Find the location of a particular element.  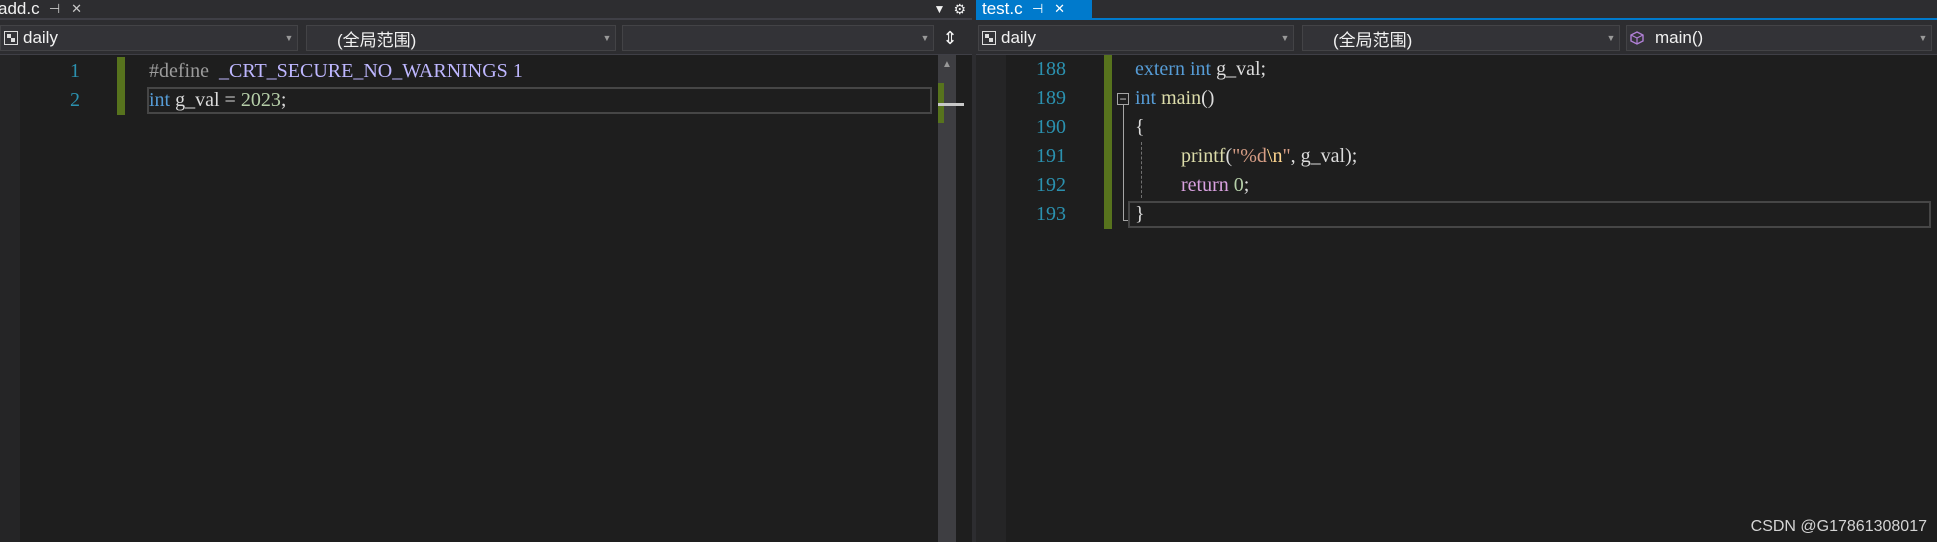

code-line: { is located at coordinates (1140, 127).